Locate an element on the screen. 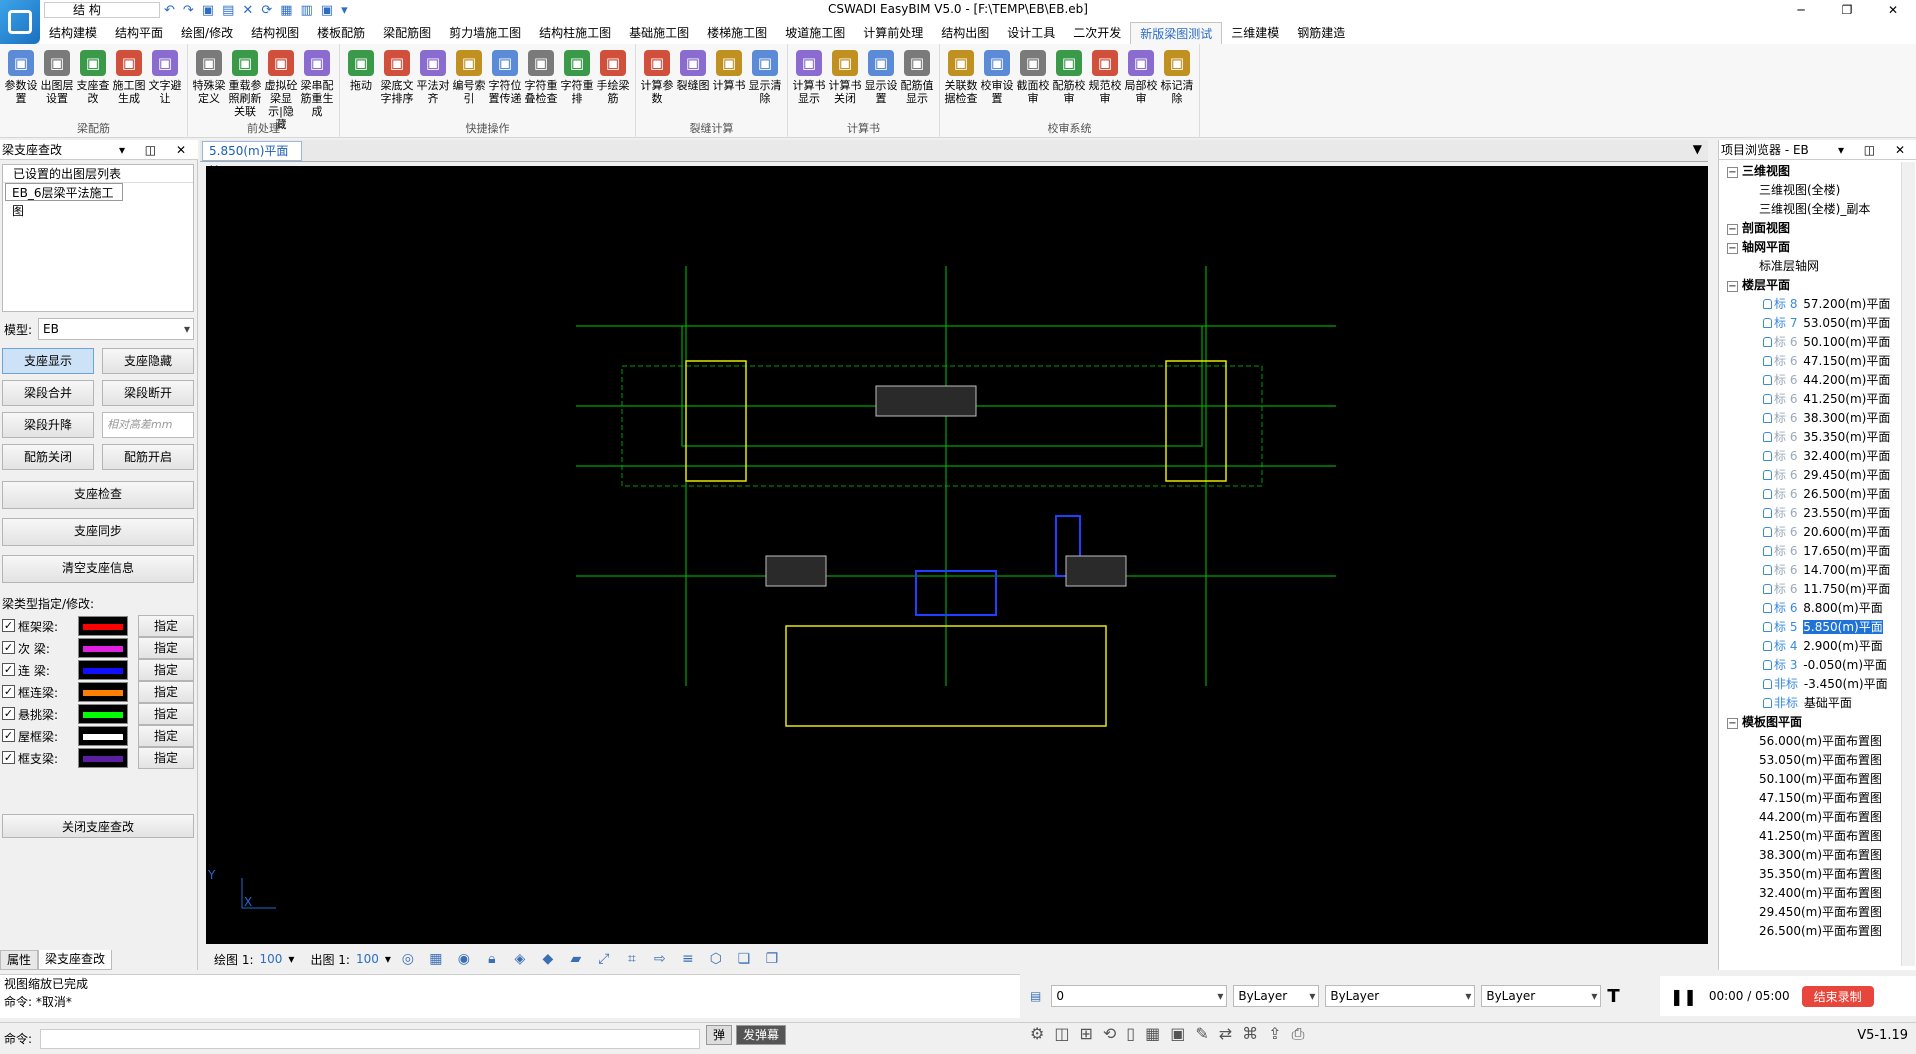 Image resolution: width=1916 pixels, height=1054 pixels. layers-icon: ◫ is located at coordinates (1061, 1034).